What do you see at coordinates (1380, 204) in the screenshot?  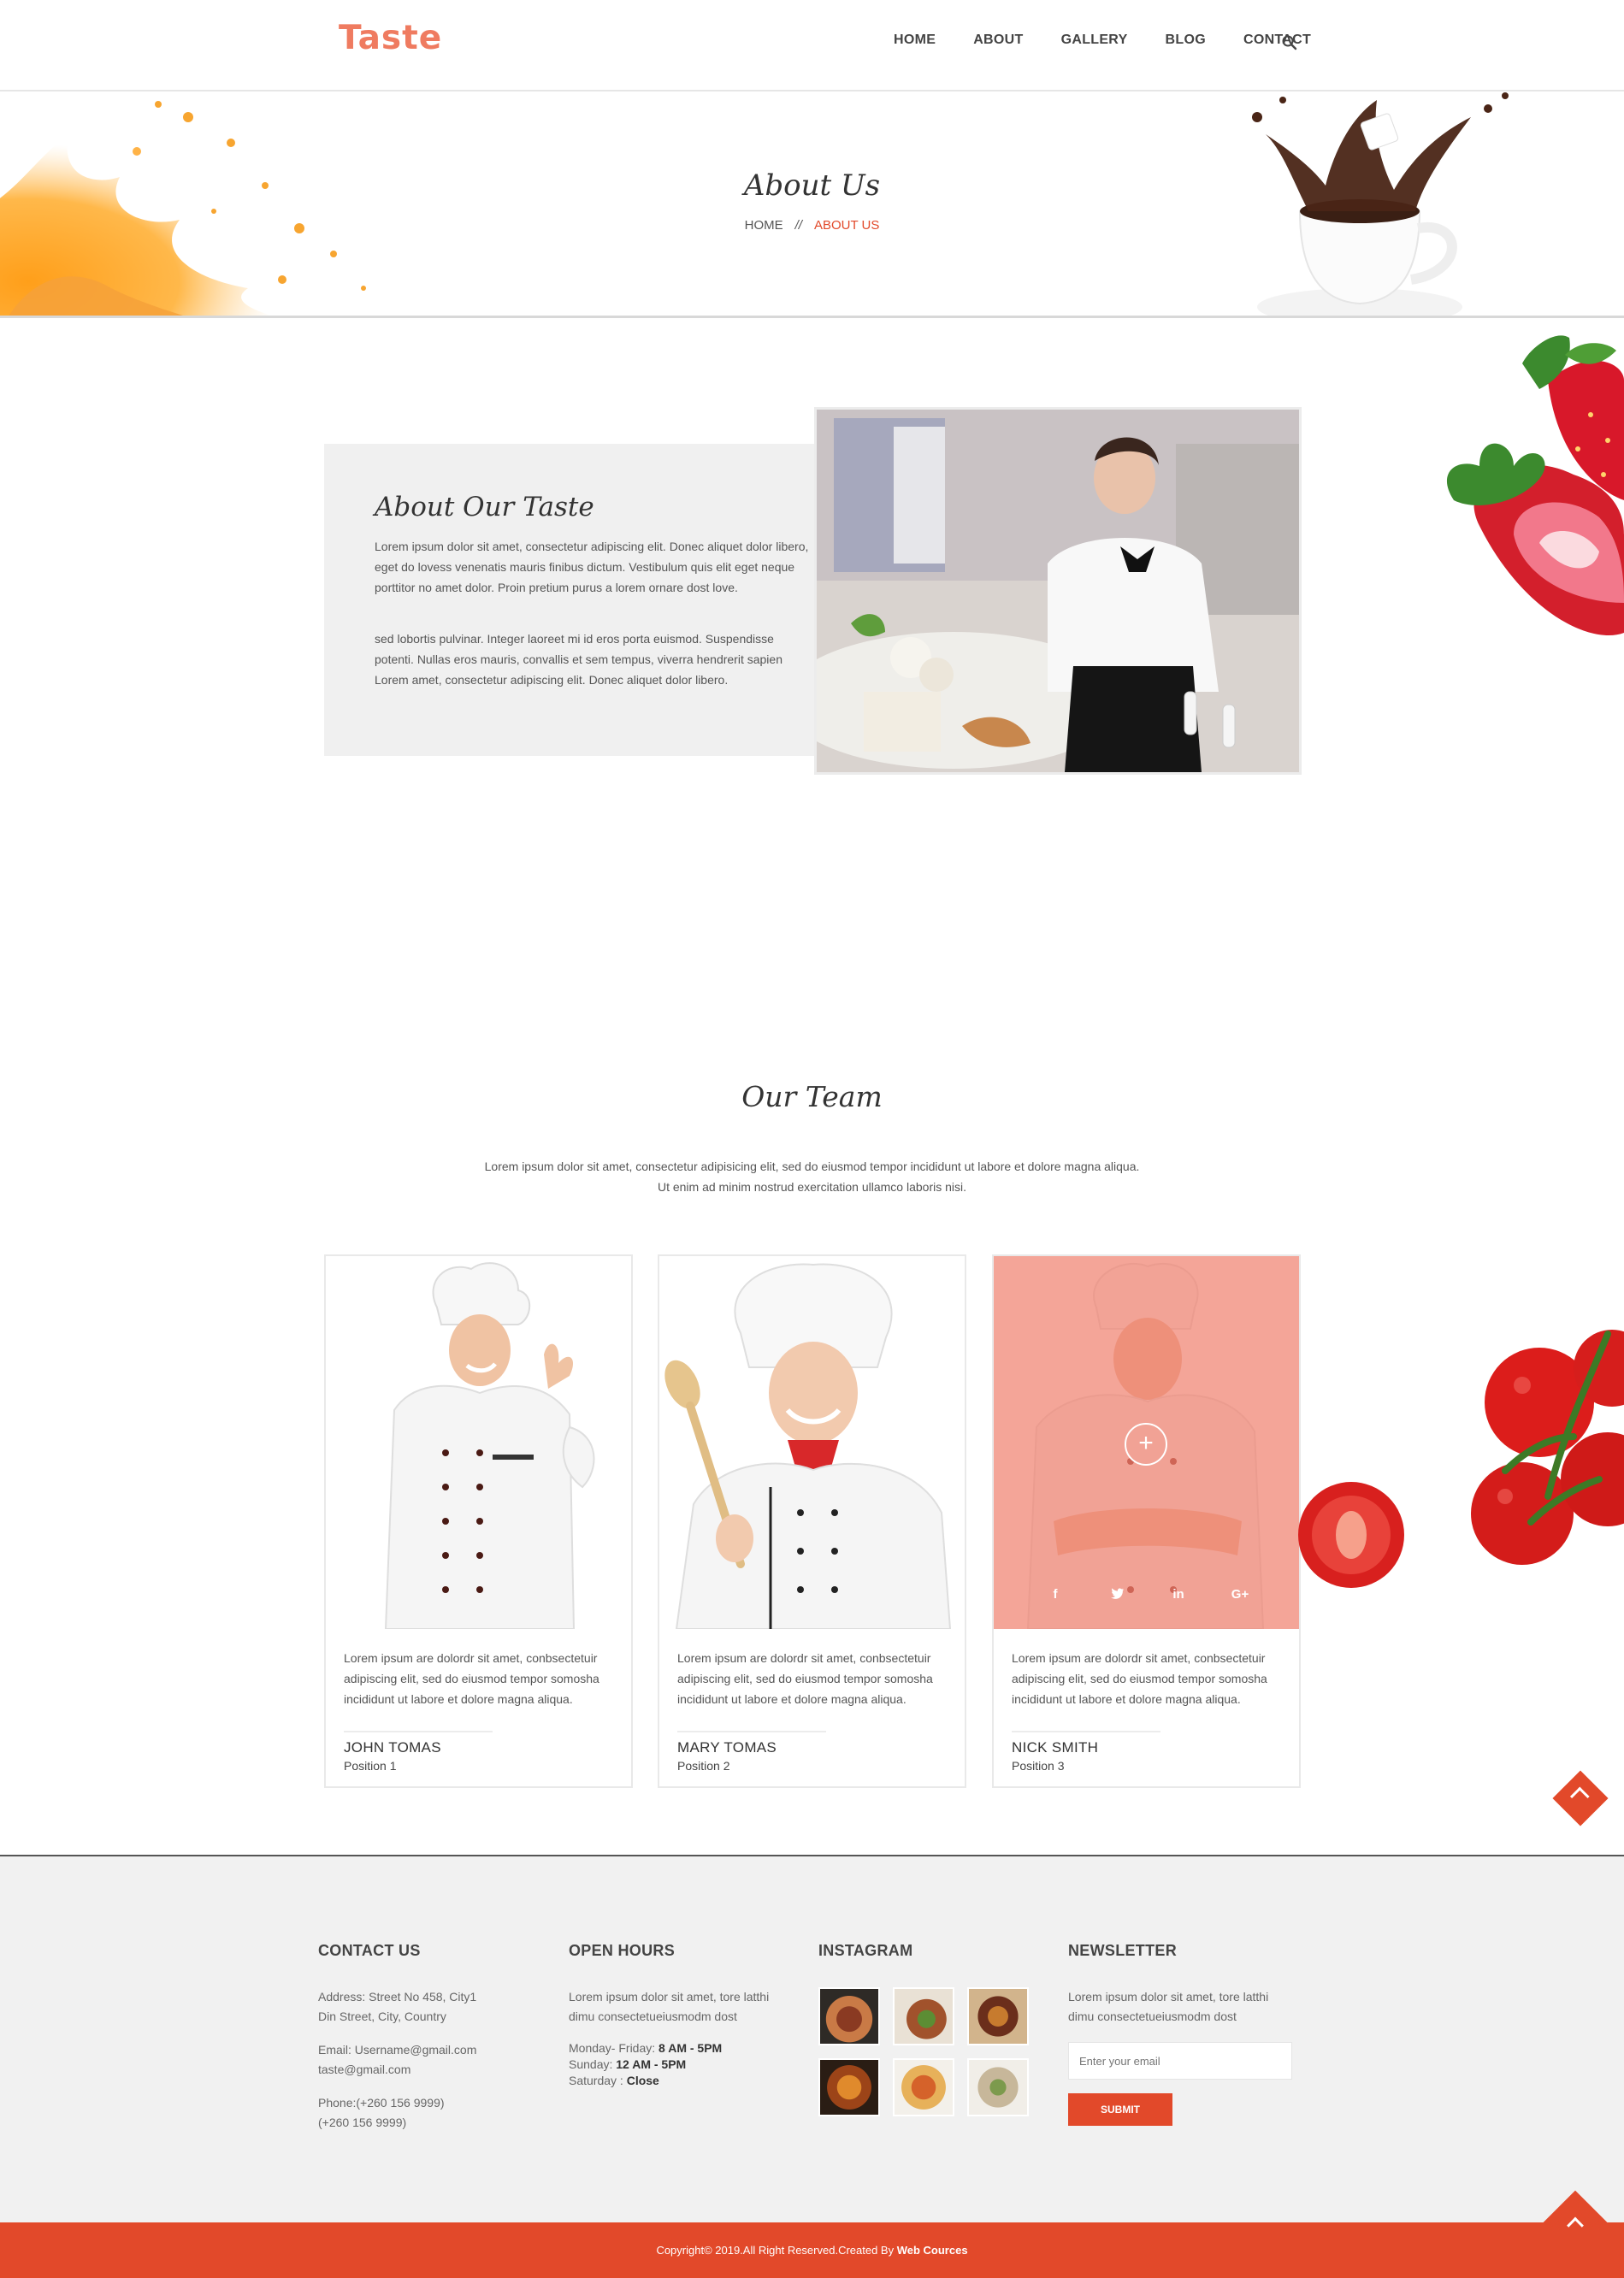 I see `coffee-cup-splash-image` at bounding box center [1380, 204].